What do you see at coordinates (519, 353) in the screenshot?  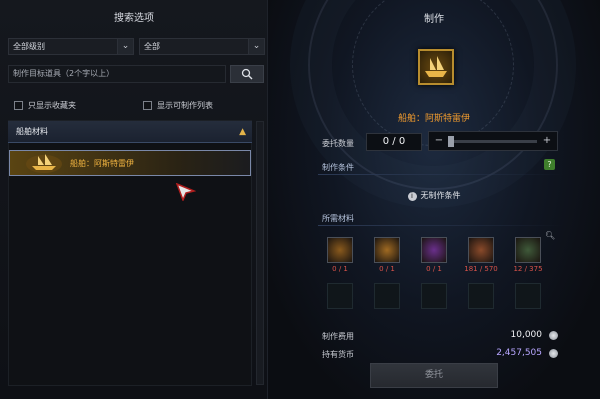 I see `owned-currency-value: 2,457,505` at bounding box center [519, 353].